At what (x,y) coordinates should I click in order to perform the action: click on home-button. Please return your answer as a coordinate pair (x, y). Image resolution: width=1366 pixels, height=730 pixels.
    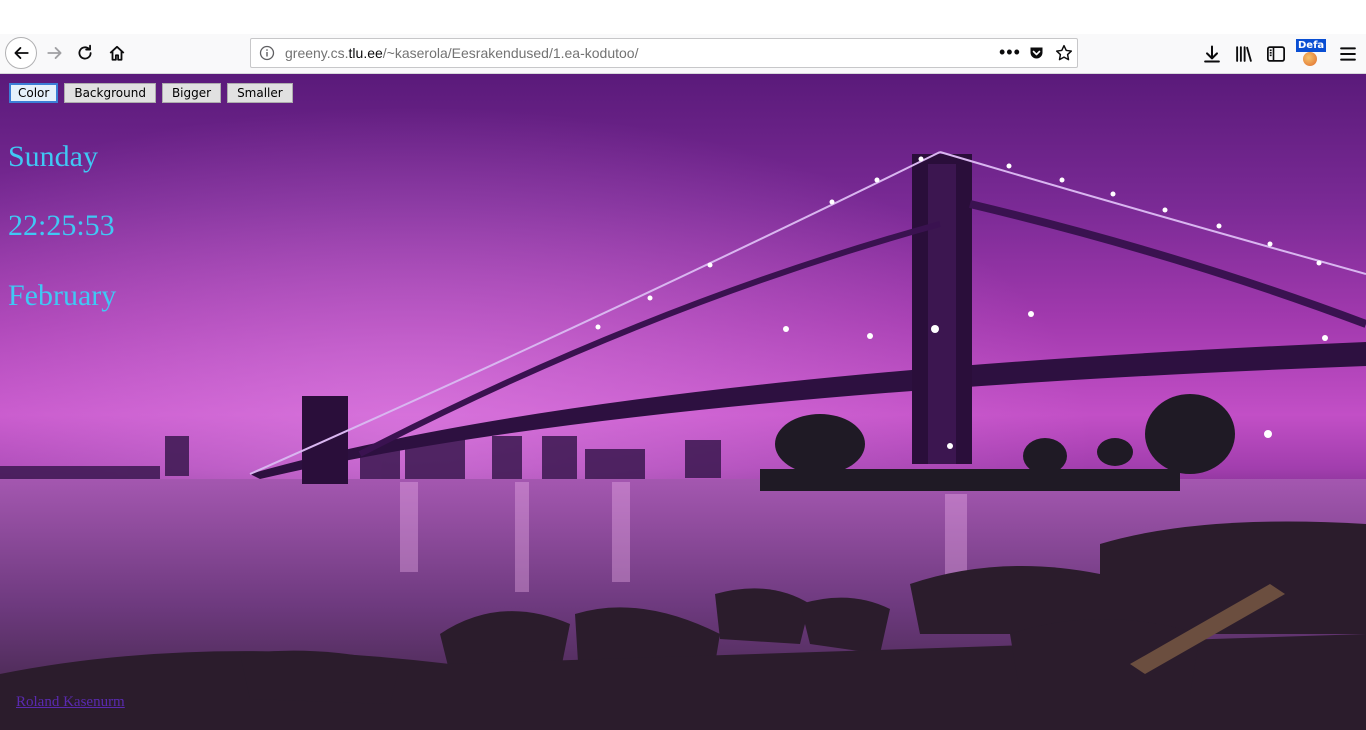
    Looking at the image, I should click on (117, 53).